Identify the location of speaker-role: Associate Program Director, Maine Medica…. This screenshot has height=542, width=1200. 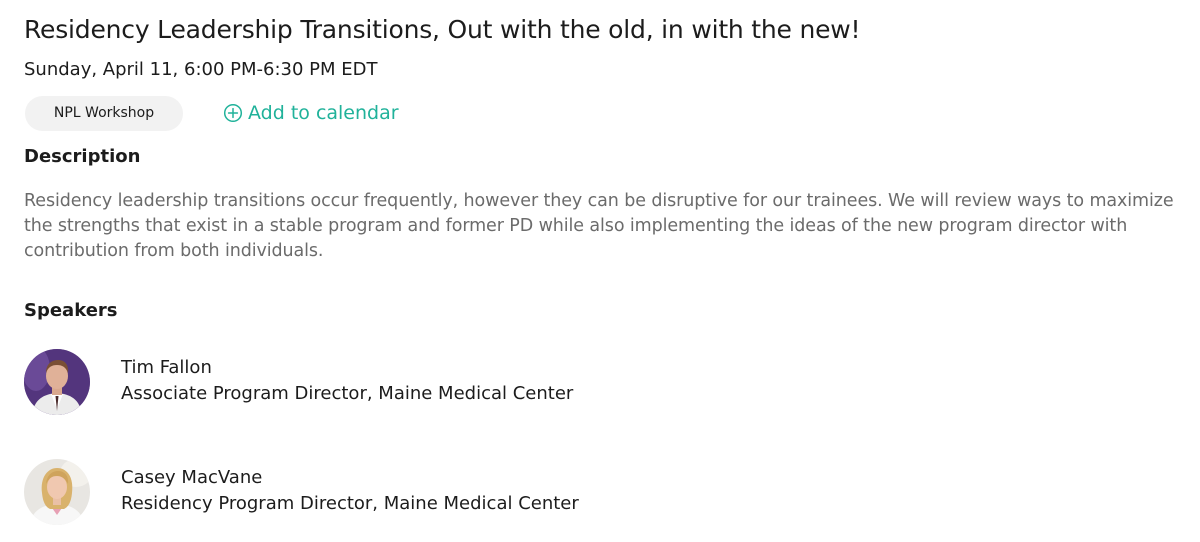
(347, 393).